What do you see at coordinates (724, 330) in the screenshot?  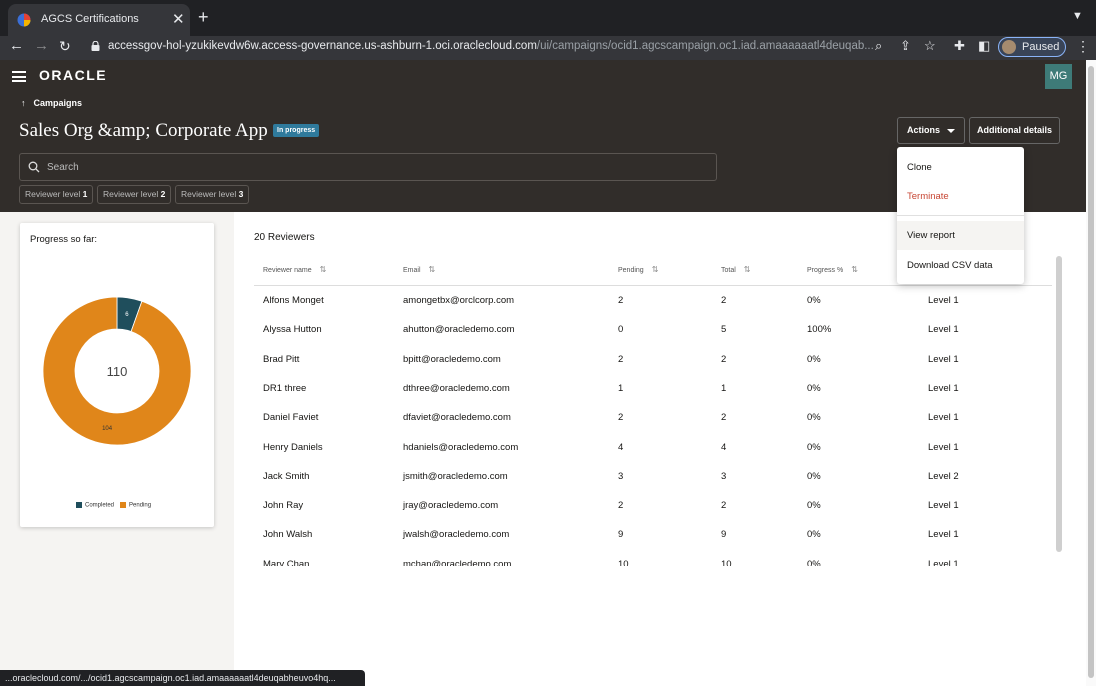 I see `cell-total: 5` at bounding box center [724, 330].